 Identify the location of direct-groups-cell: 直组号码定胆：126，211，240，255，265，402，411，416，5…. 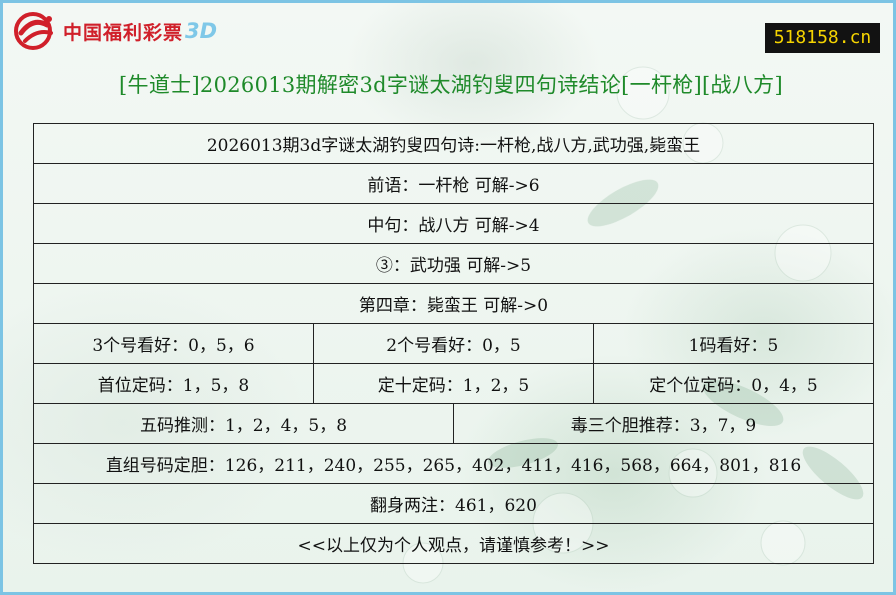
(454, 464).